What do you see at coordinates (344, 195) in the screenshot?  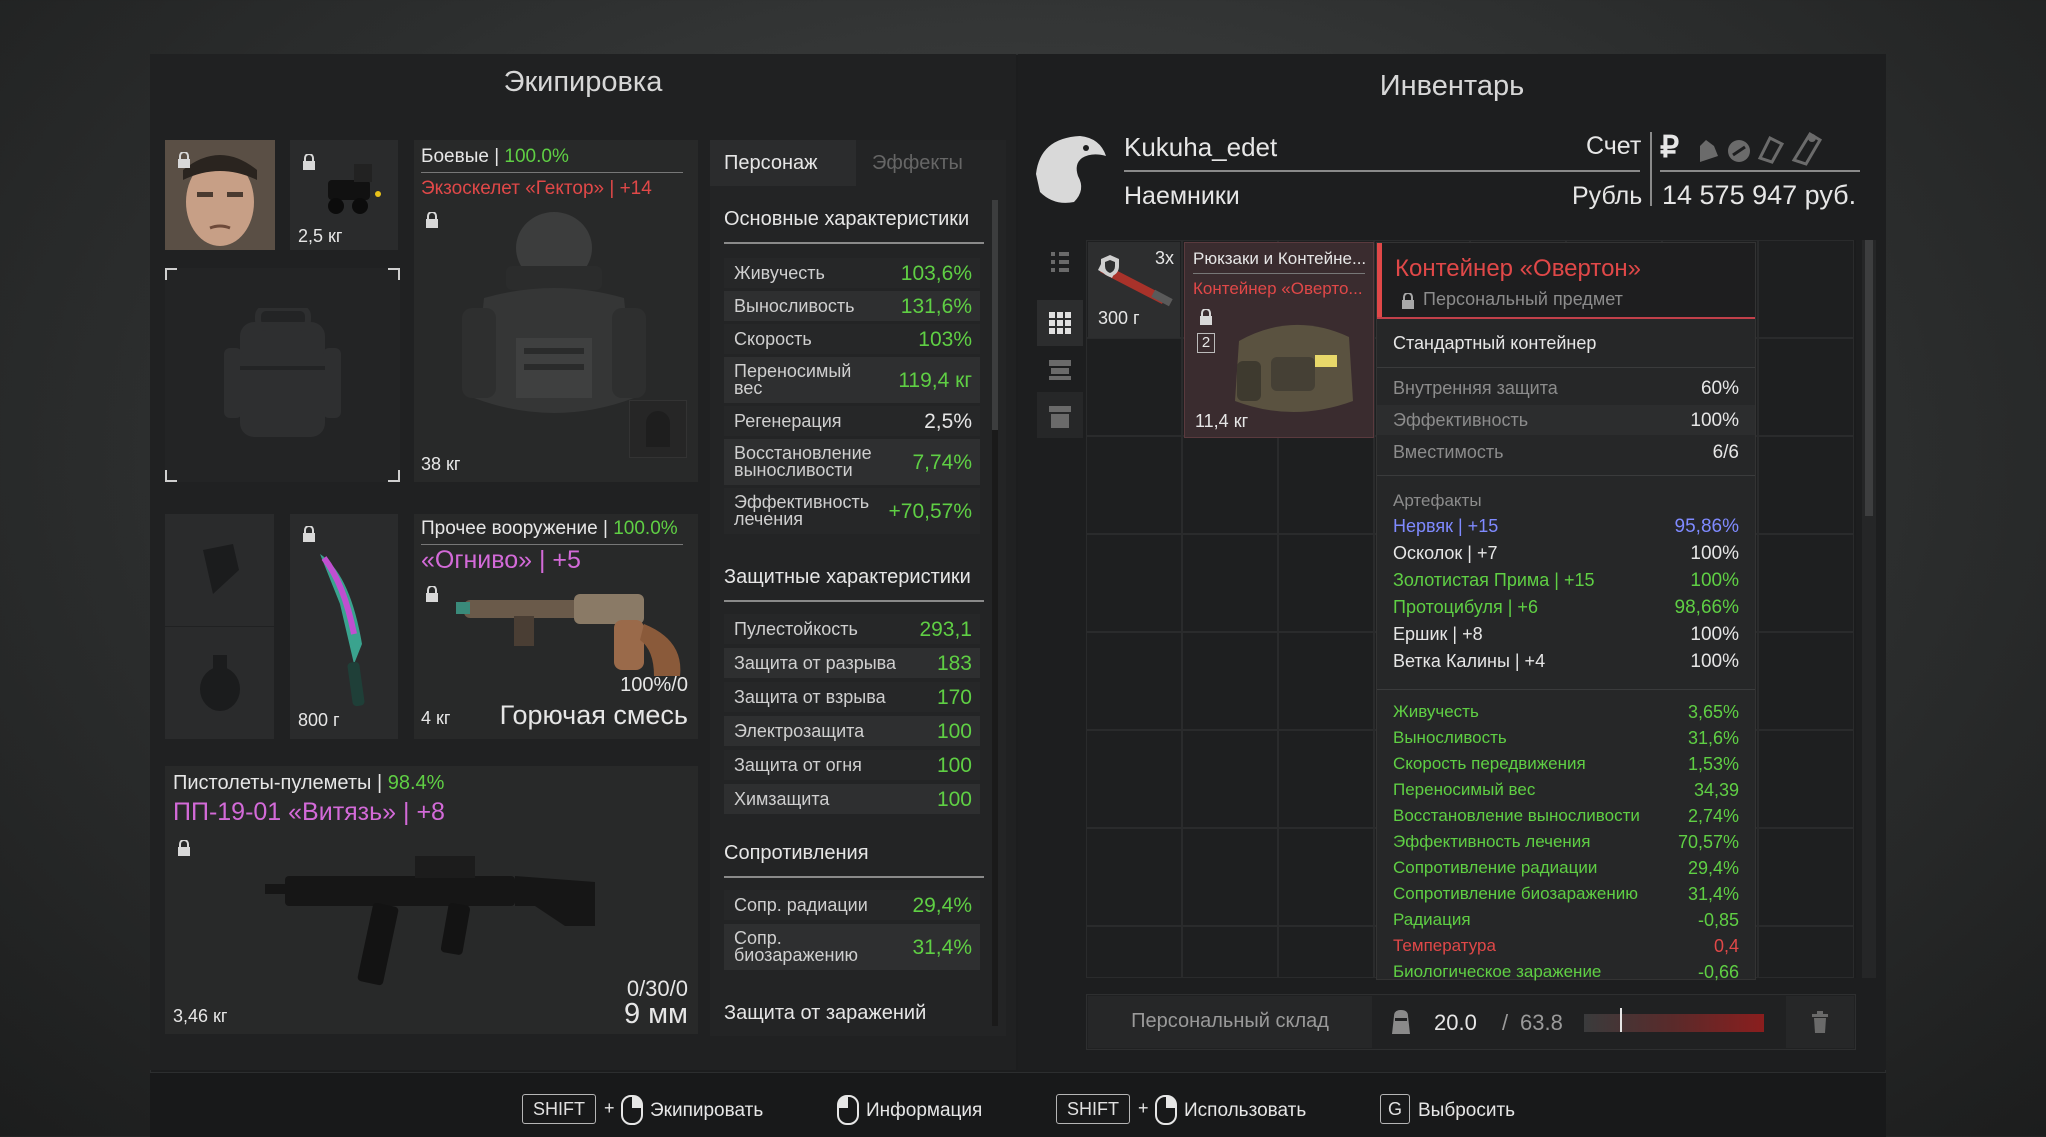 I see `helmet-device-slot: 2,5 кг` at bounding box center [344, 195].